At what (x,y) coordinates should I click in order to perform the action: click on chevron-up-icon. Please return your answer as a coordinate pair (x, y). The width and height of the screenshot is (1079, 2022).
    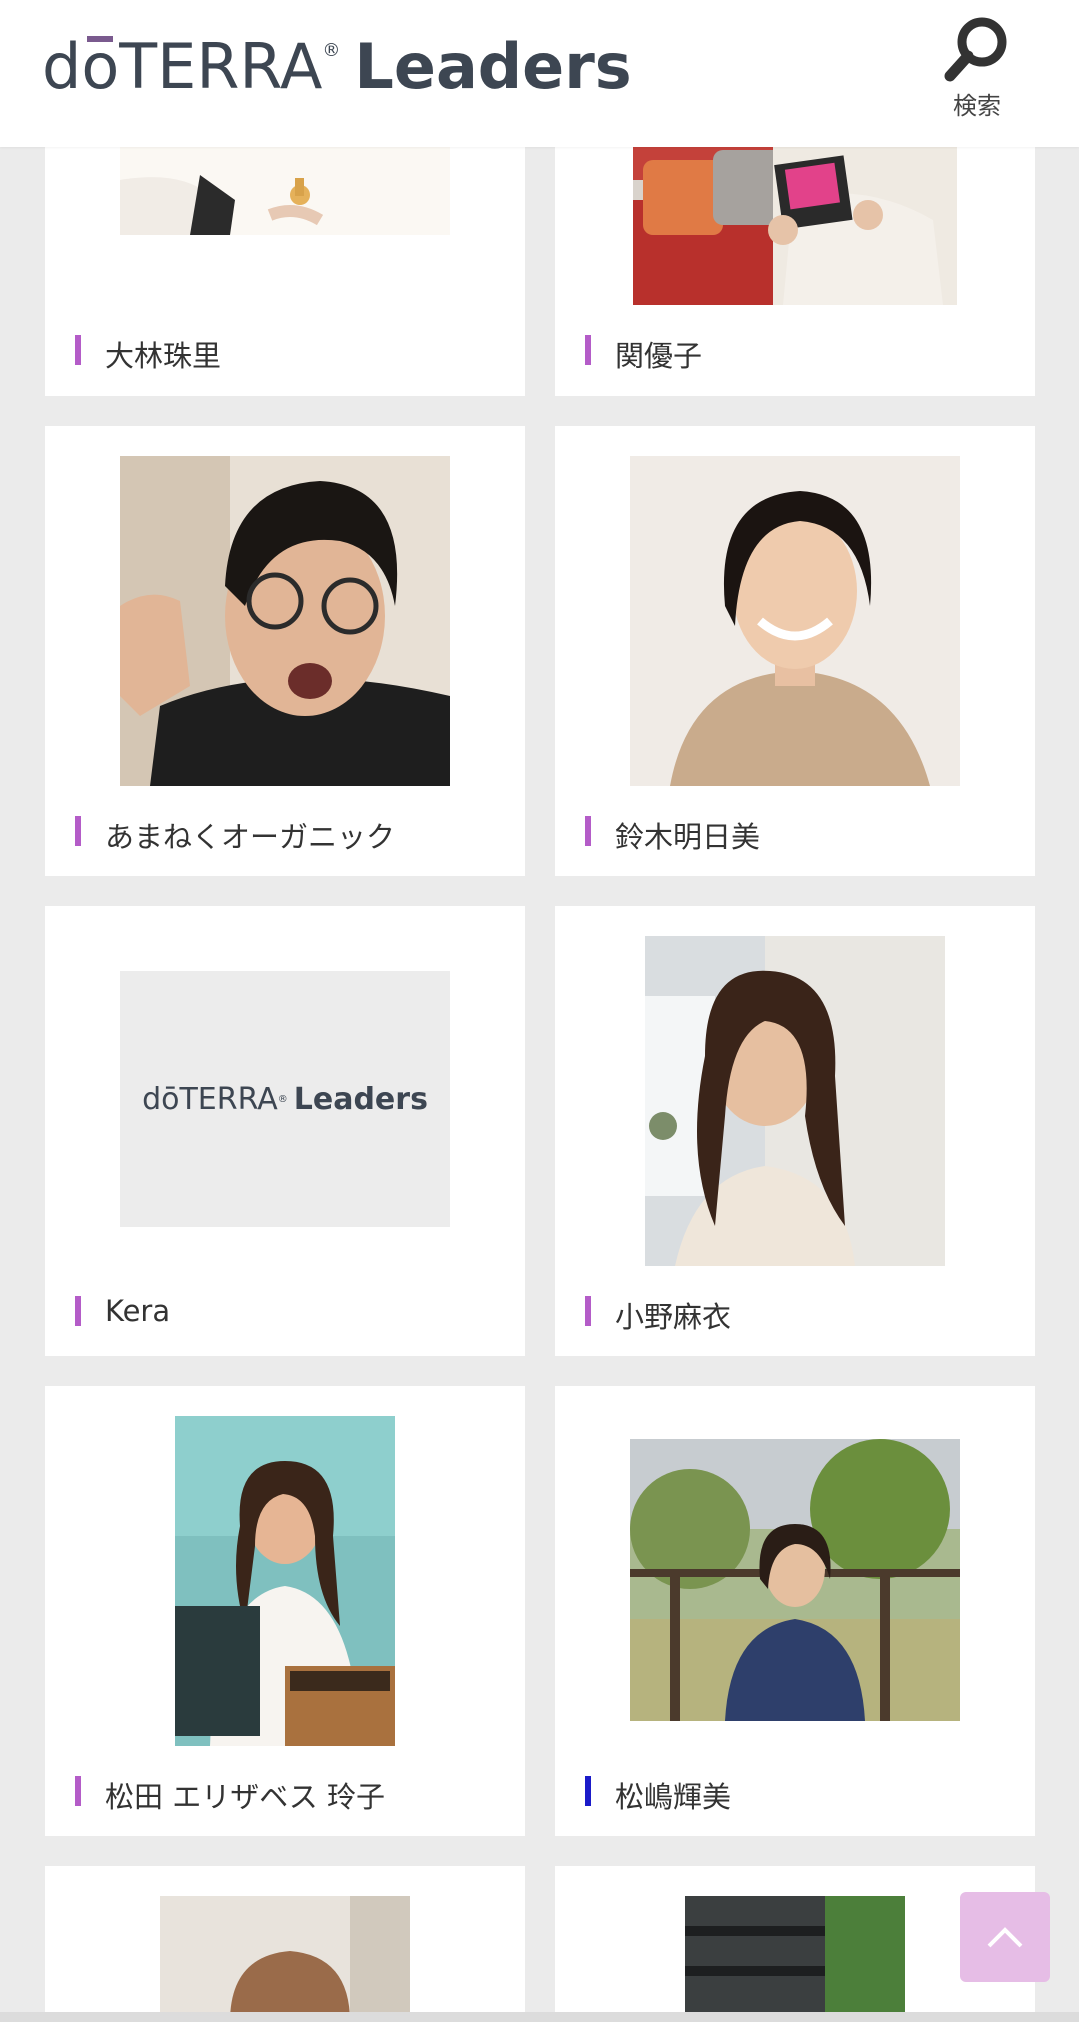
    Looking at the image, I should click on (1005, 1937).